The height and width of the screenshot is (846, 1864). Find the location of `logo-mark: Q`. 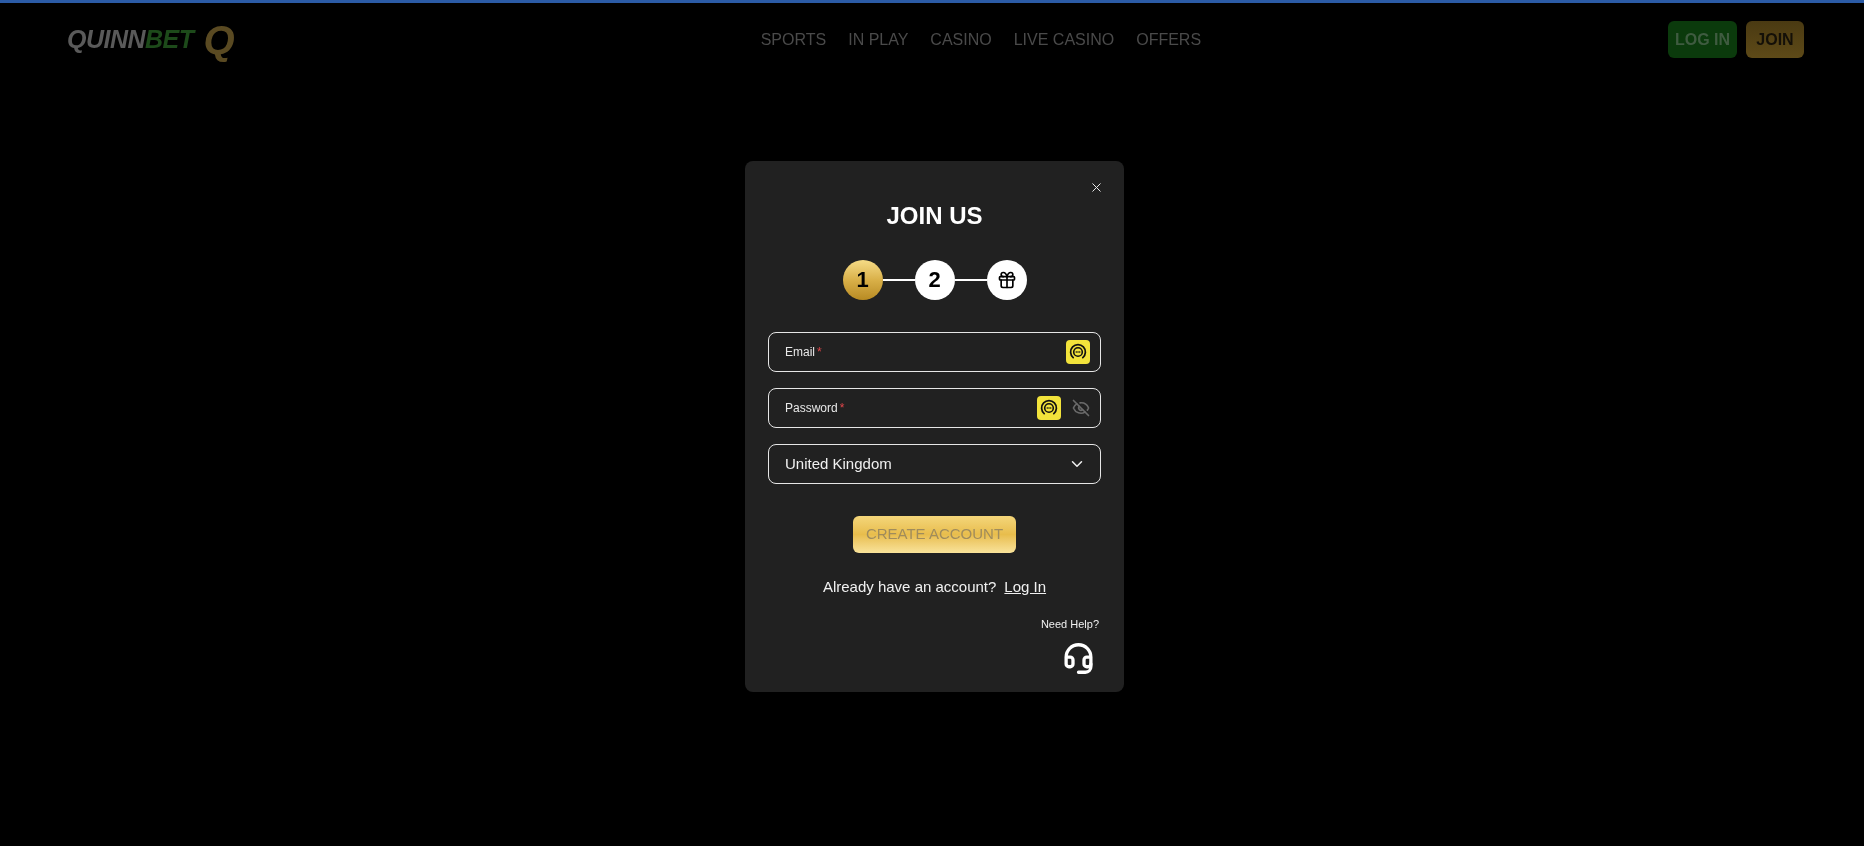

logo-mark: Q is located at coordinates (219, 39).